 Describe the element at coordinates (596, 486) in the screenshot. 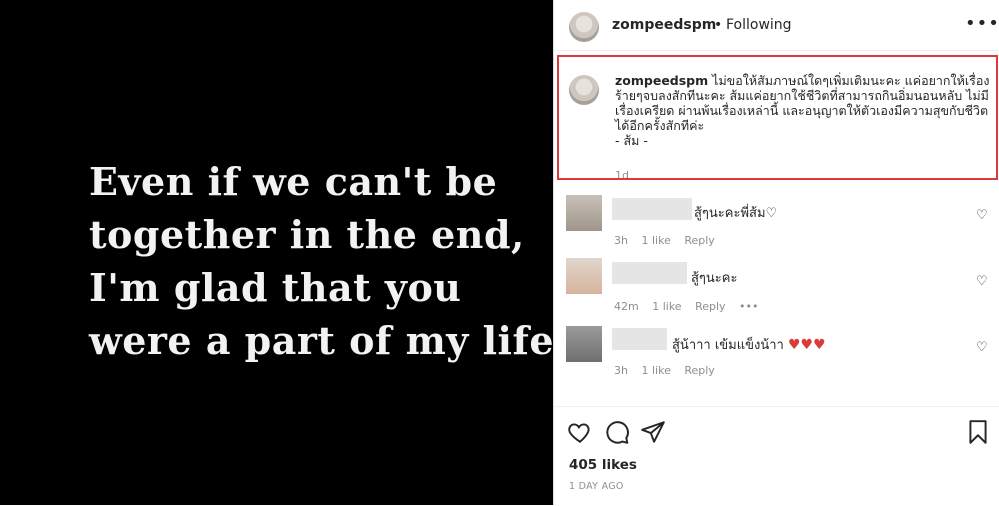

I see `post-timestamp: 1 DAY AGO` at that location.